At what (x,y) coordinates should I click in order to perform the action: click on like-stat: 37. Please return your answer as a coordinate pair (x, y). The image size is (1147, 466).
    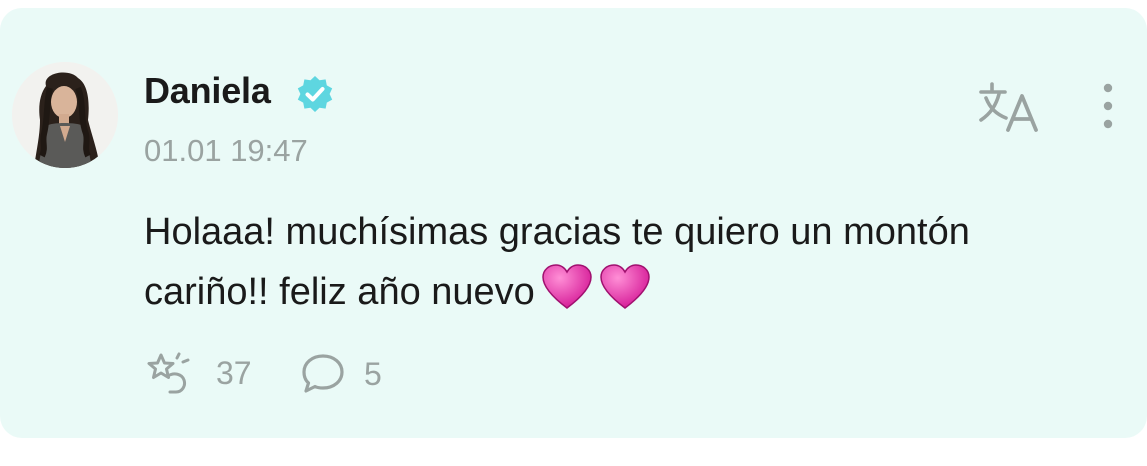
    Looking at the image, I should click on (198, 373).